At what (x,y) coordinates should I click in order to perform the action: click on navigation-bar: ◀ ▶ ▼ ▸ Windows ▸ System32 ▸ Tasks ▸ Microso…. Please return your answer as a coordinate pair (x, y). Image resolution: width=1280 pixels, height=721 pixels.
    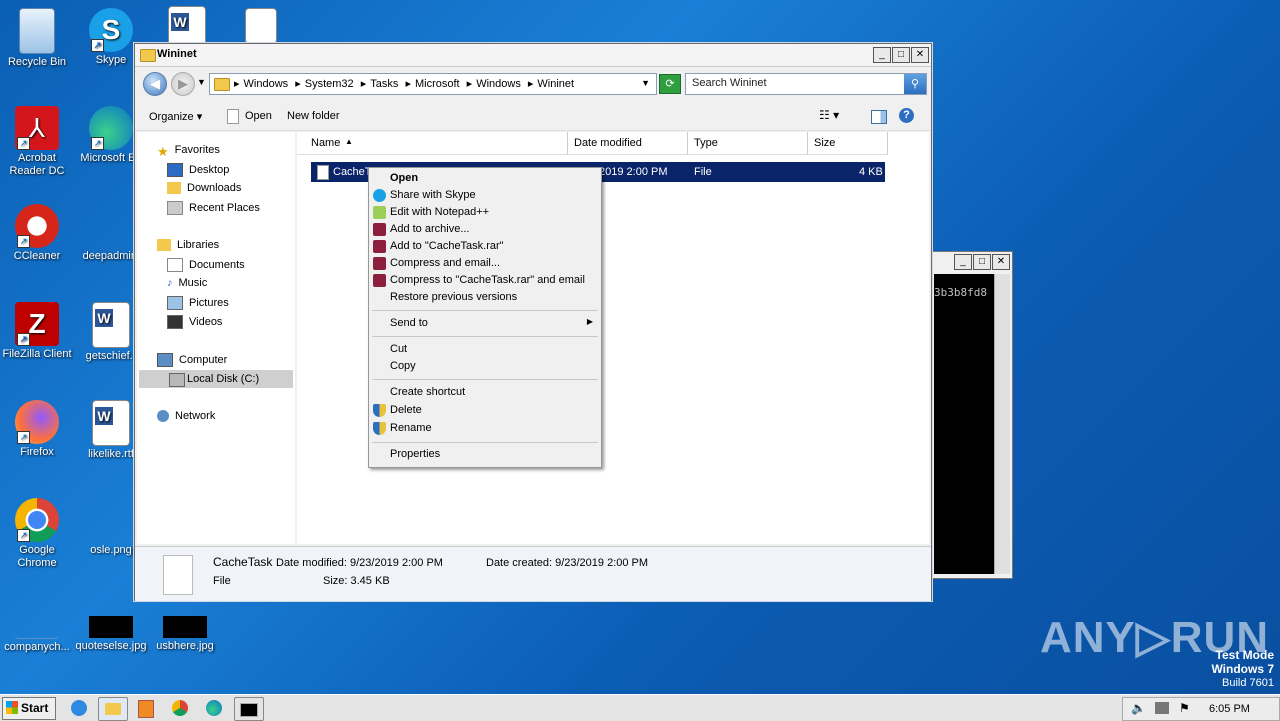
    Looking at the image, I should click on (533, 83).